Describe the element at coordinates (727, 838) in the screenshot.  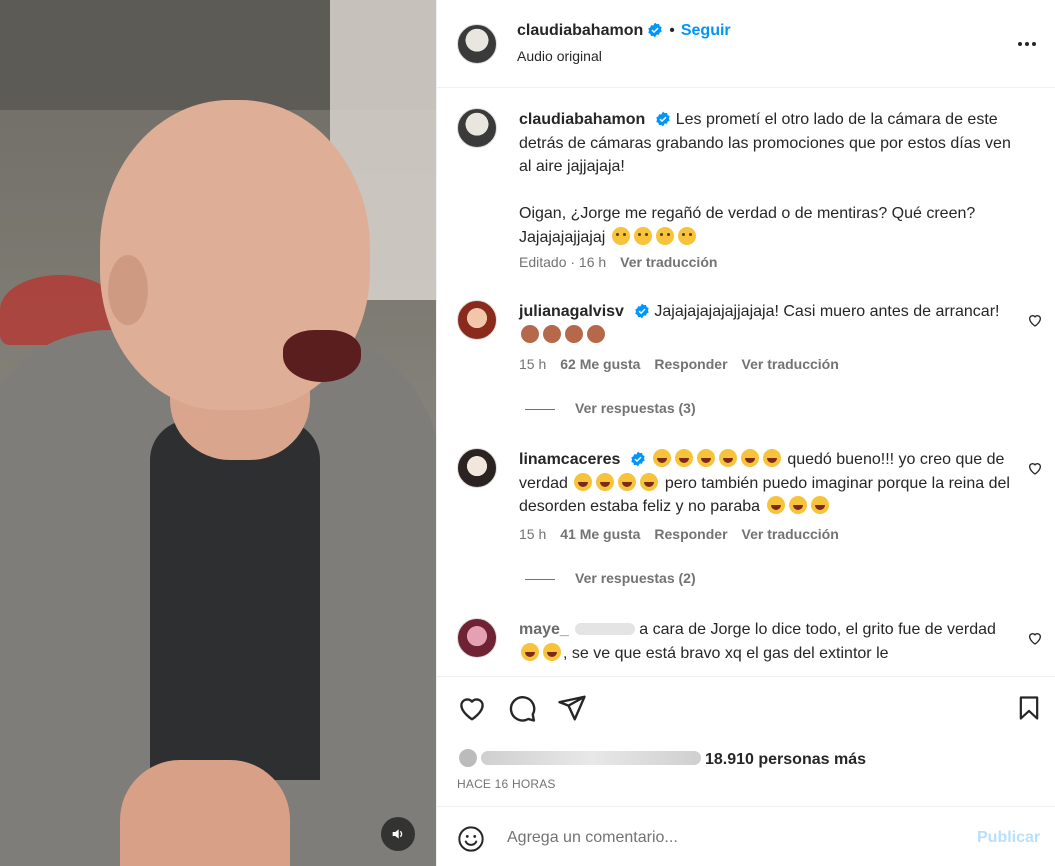
I see `comment-input` at that location.